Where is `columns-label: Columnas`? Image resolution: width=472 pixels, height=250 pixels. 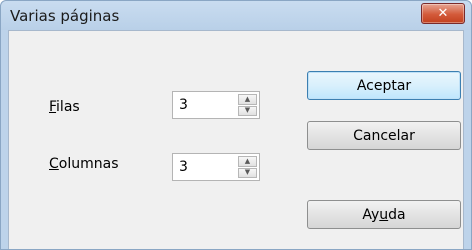 columns-label: Columnas is located at coordinates (84, 164).